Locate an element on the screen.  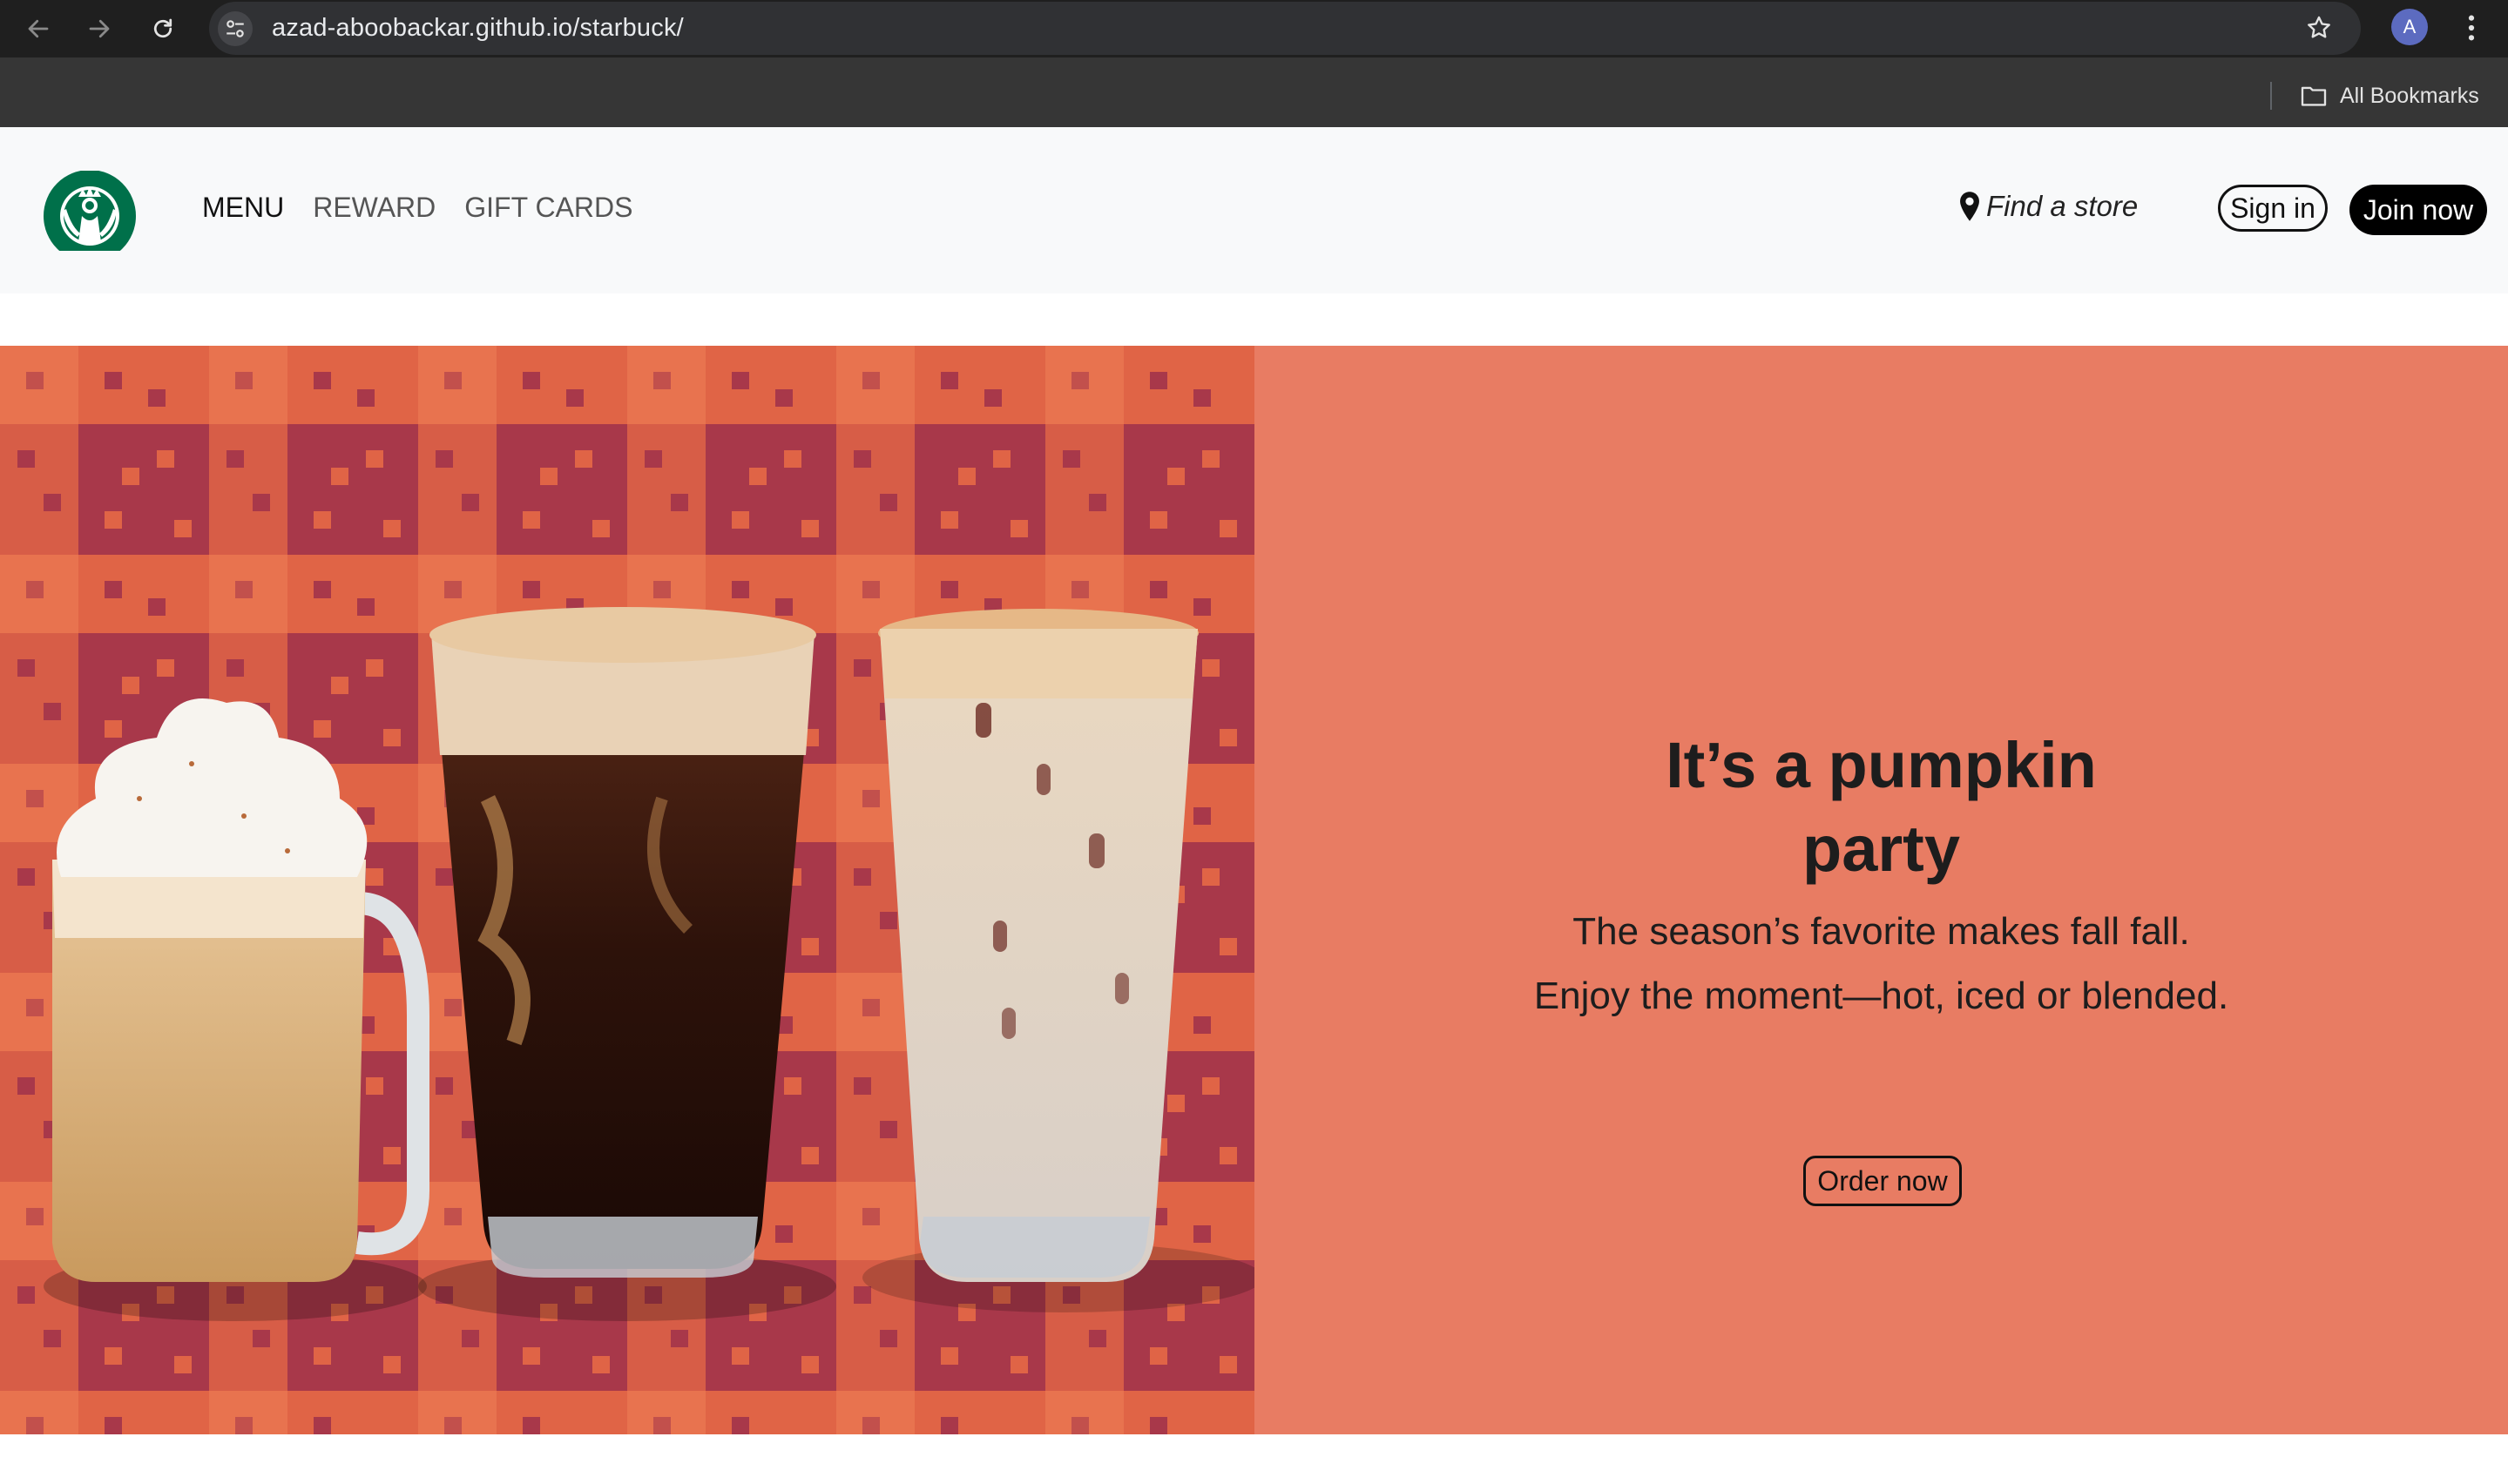
site-info-button is located at coordinates (235, 28).